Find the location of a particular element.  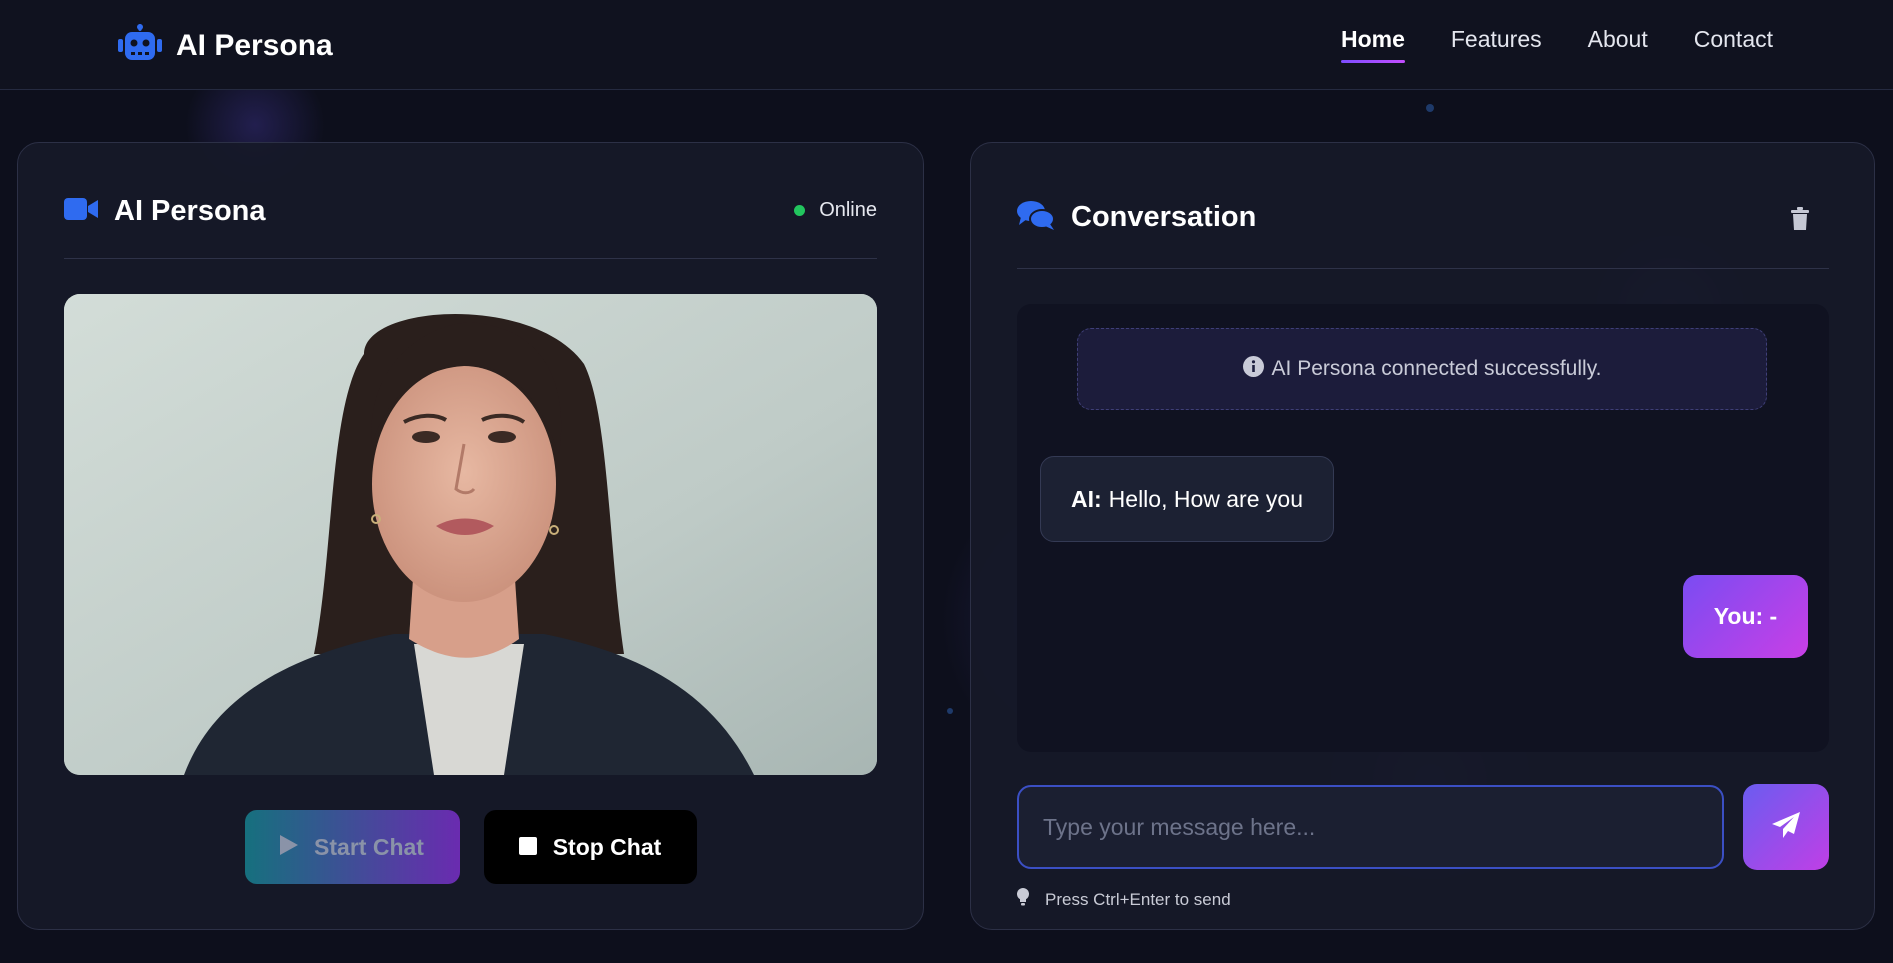

top-navbar: AI Persona Home Features About Contact is located at coordinates (946, 45).